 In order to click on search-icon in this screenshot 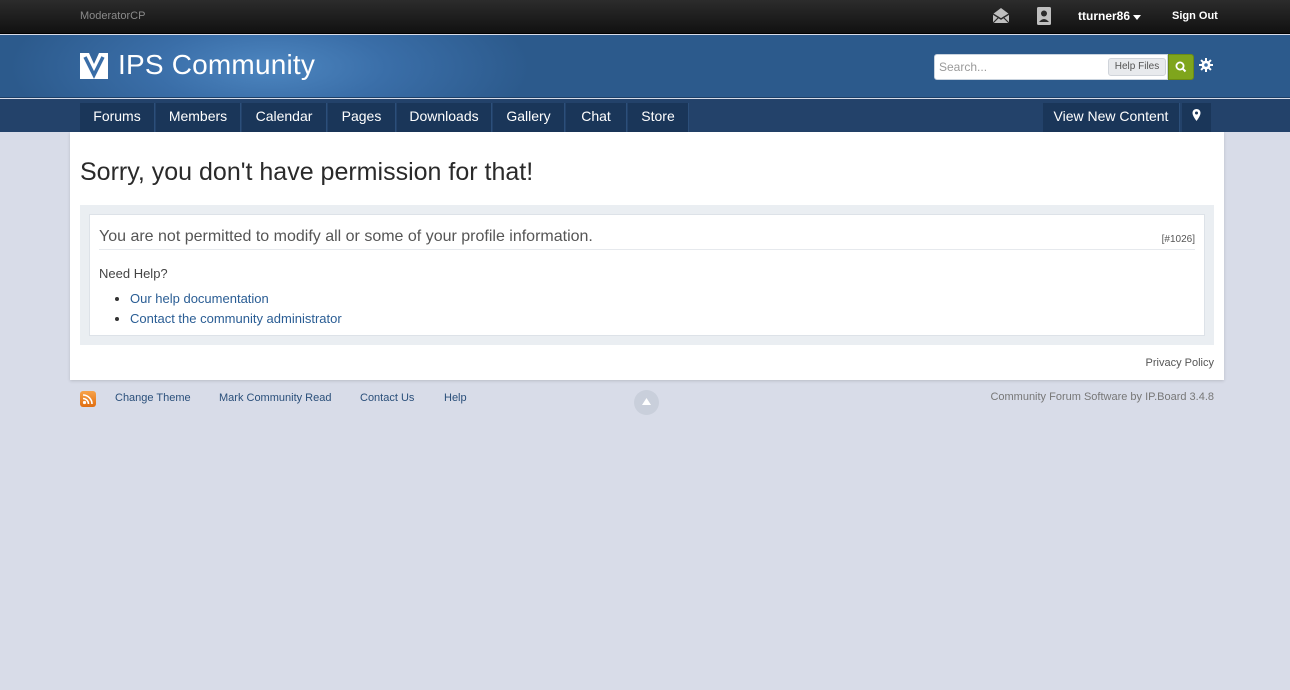, I will do `click(1181, 67)`.